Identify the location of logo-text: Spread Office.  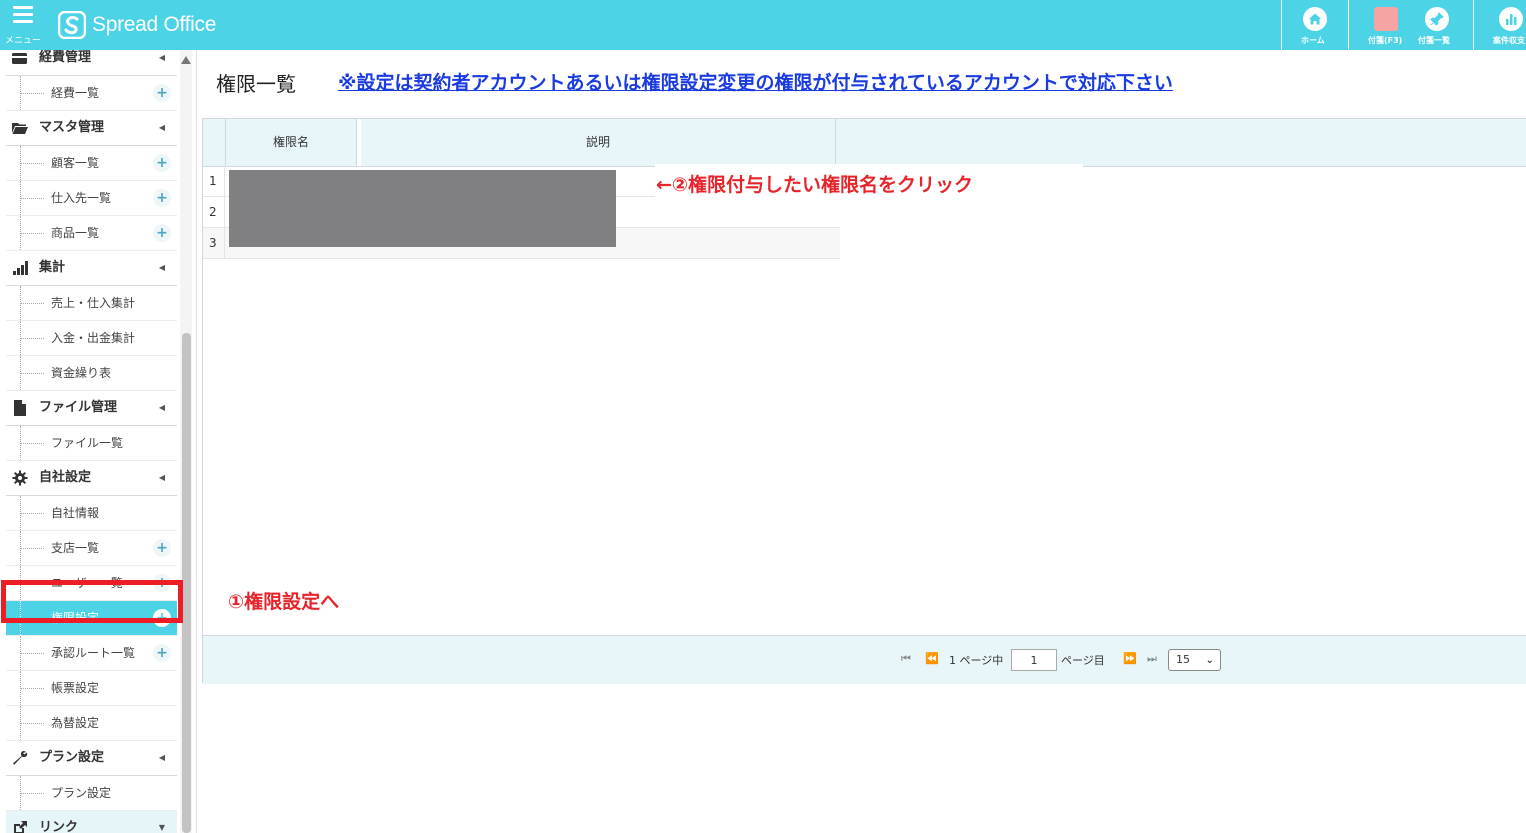
(154, 24).